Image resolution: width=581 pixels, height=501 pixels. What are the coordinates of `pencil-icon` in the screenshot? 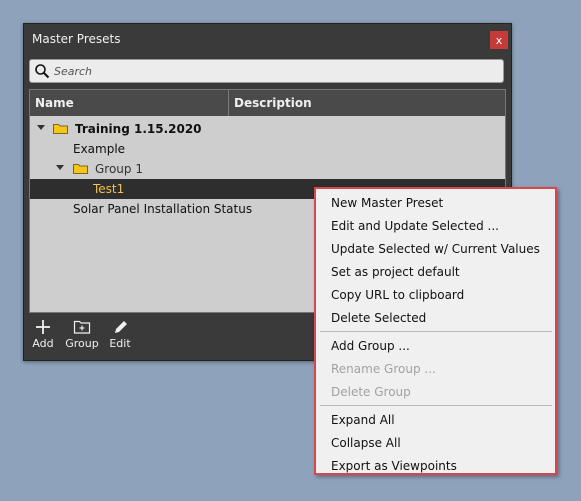 It's located at (121, 327).